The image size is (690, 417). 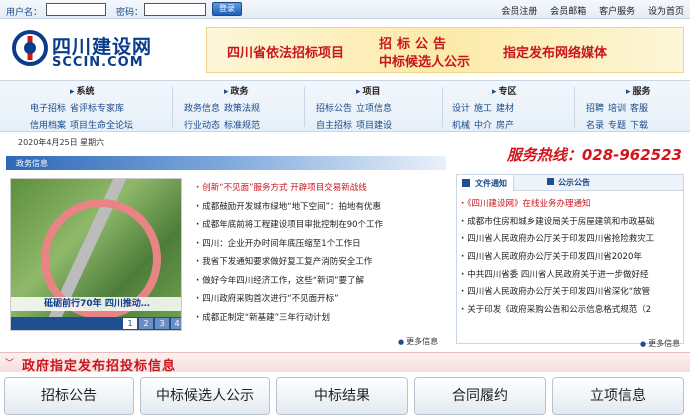 I want to click on slider-page-2: 2, so click(x=146, y=323).